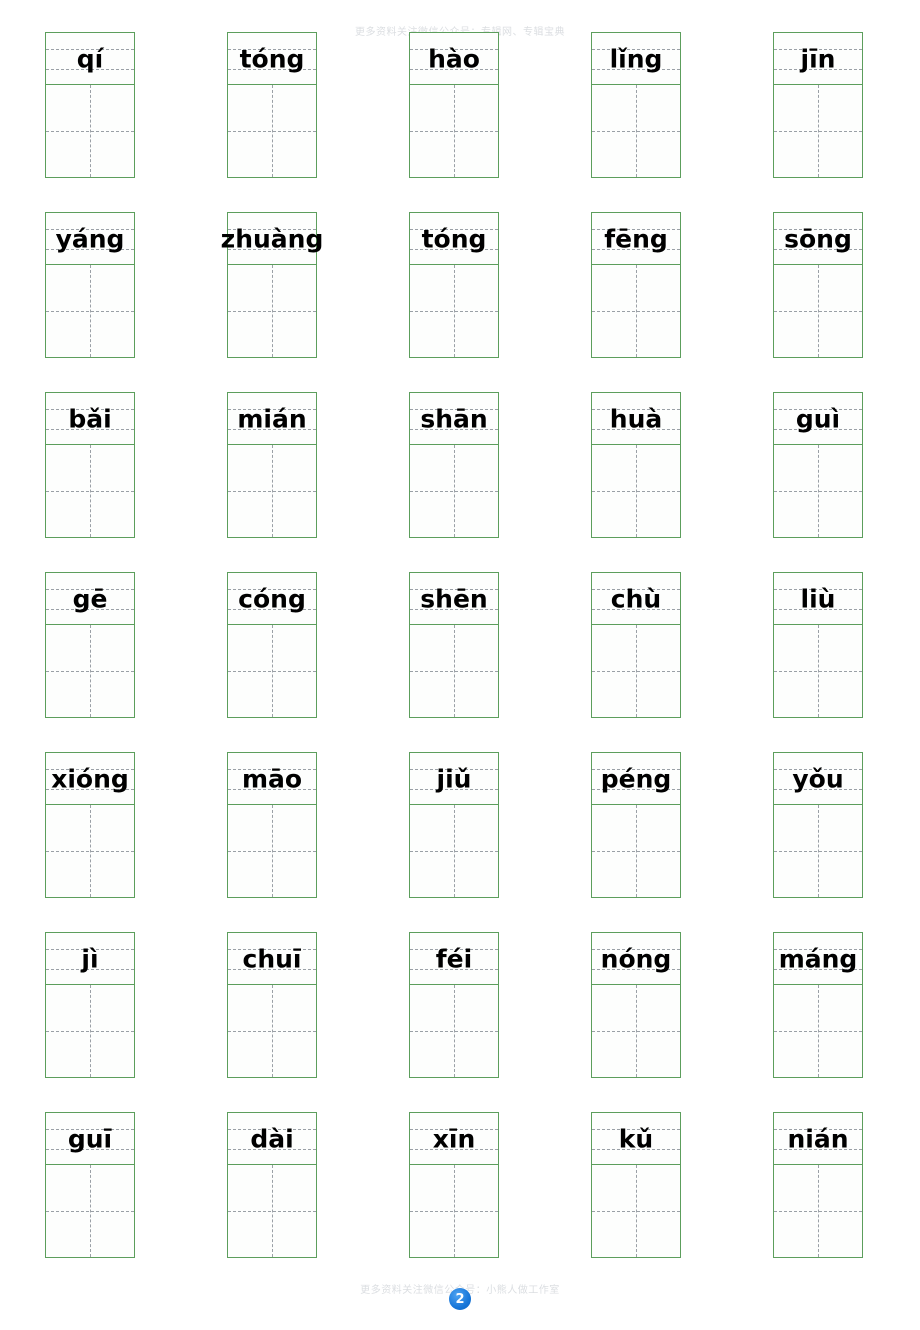 The image size is (920, 1330). I want to click on practice-cell: xióng, so click(90, 842).